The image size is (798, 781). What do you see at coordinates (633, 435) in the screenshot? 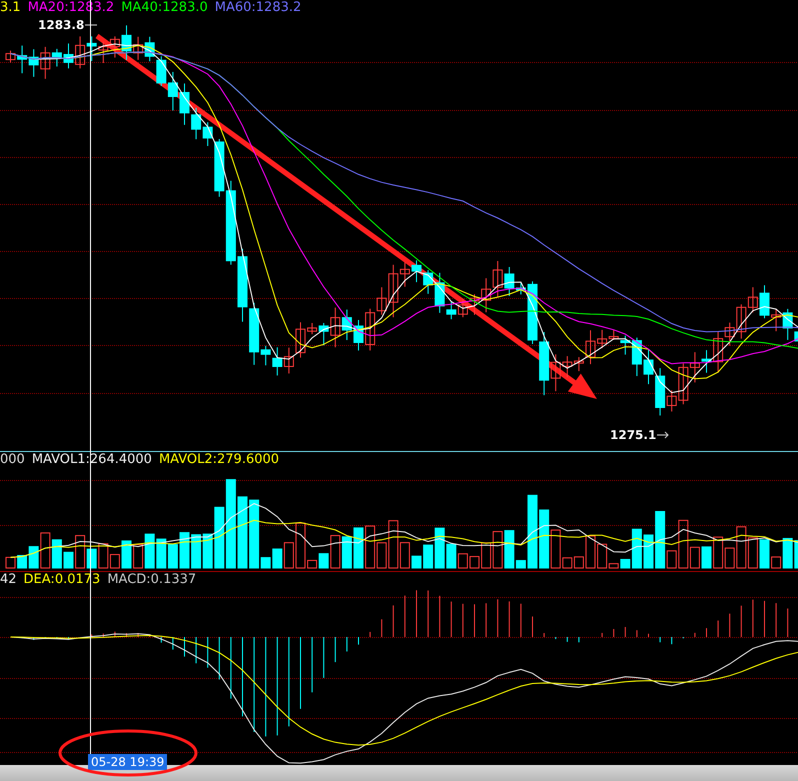
I see `low-price-label: 1275.1` at bounding box center [633, 435].